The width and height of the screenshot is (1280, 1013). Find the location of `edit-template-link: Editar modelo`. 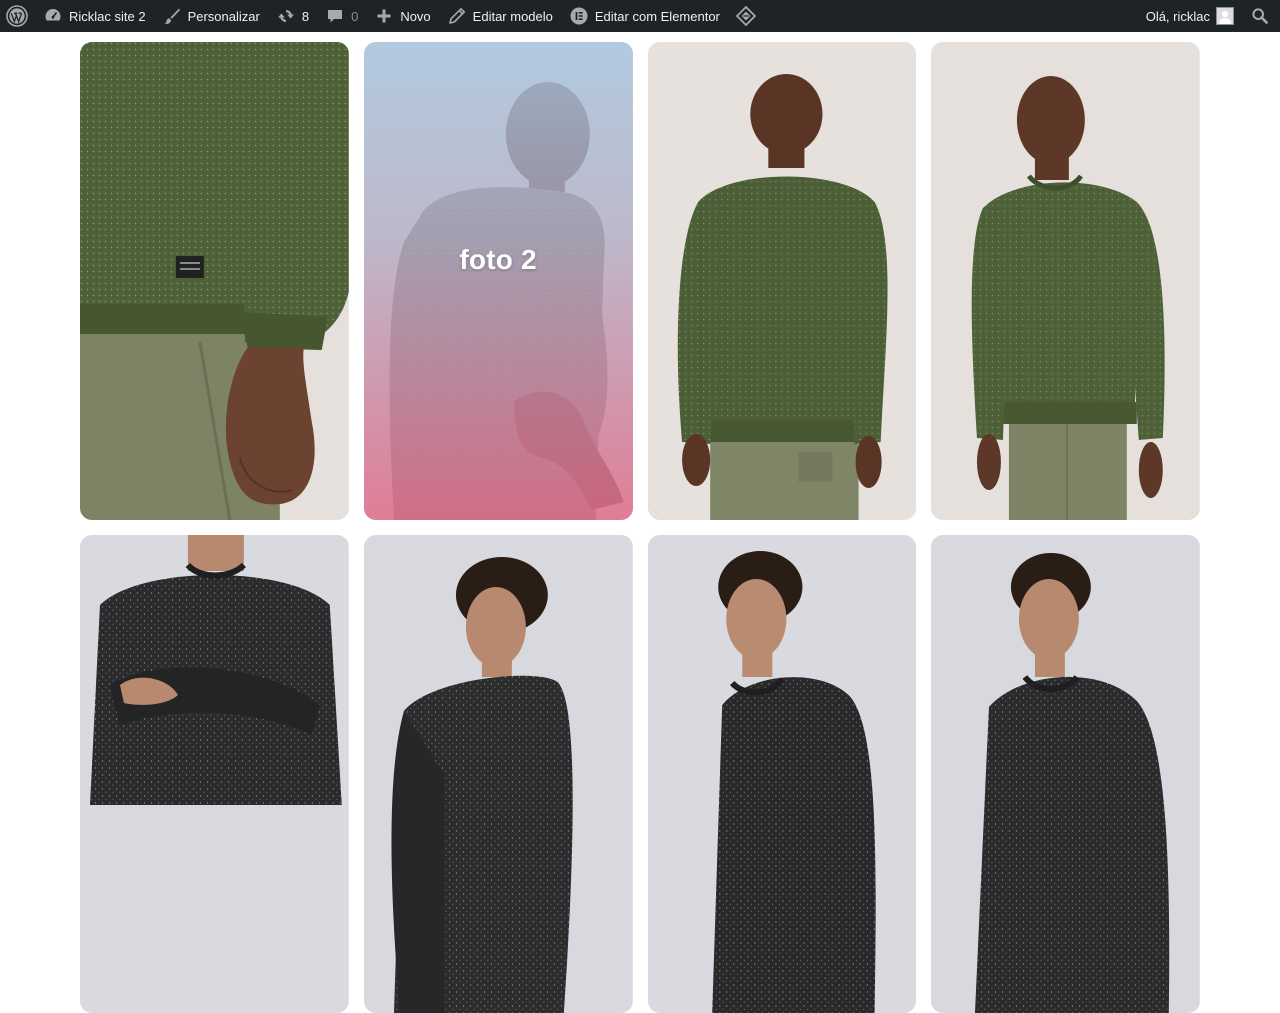

edit-template-link: Editar modelo is located at coordinates (500, 16).